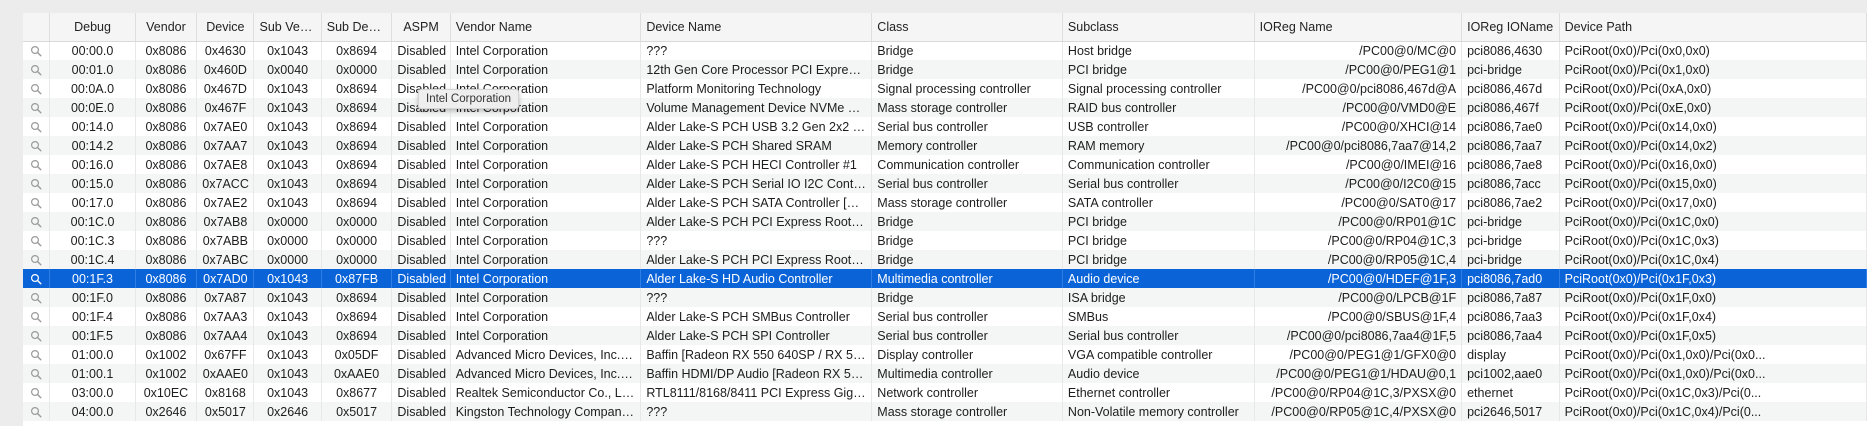  I want to click on column-header-device-path: Device Path, so click(1713, 27).